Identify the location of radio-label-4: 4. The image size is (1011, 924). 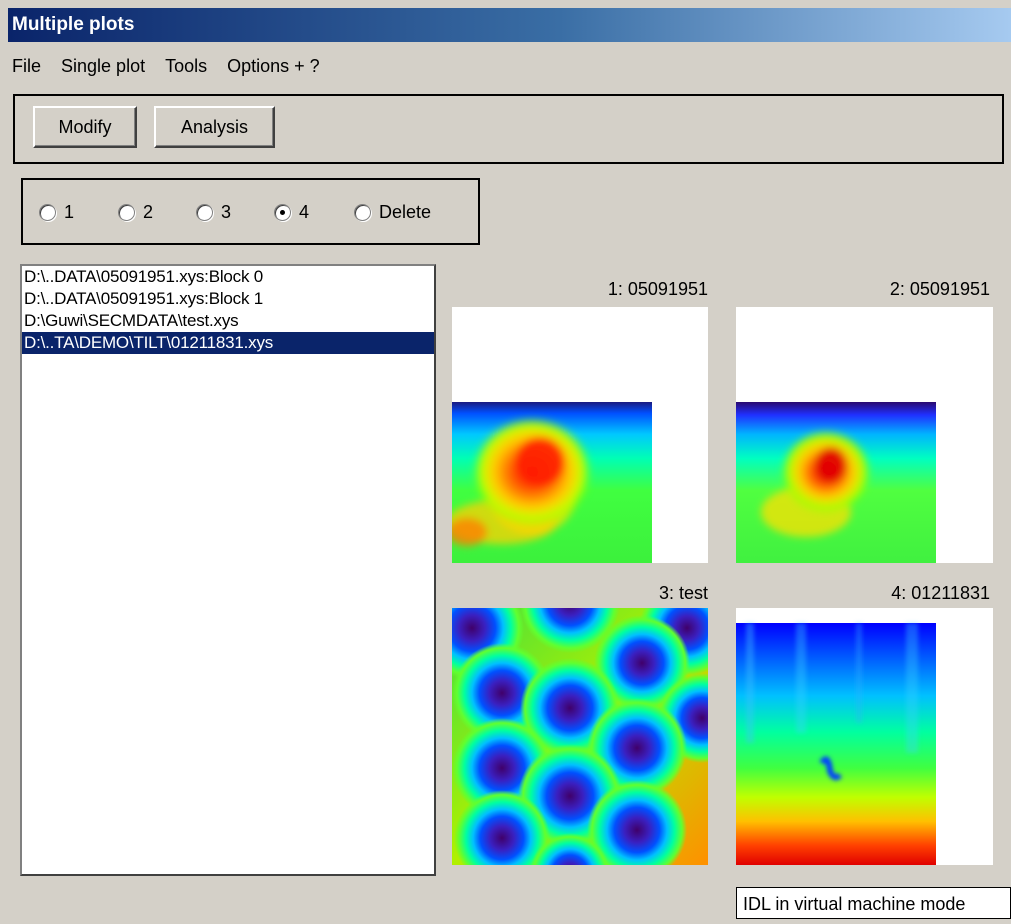
(304, 212).